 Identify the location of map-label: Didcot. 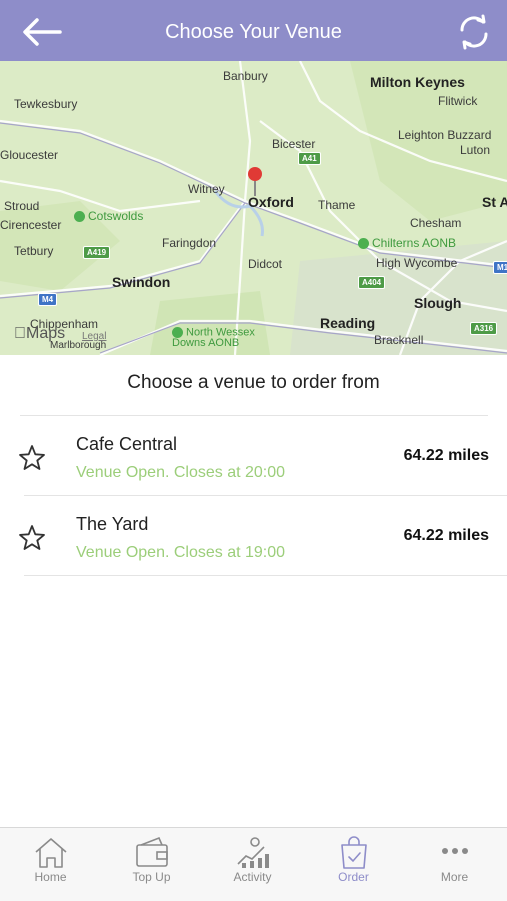
(265, 264).